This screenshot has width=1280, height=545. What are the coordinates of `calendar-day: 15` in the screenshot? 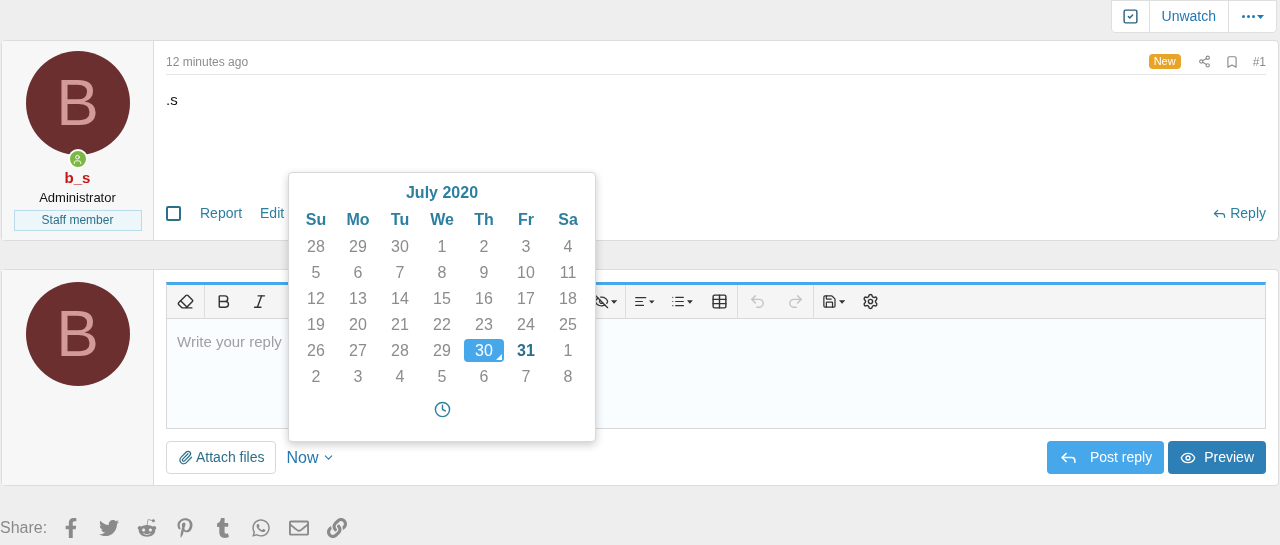 It's located at (442, 298).